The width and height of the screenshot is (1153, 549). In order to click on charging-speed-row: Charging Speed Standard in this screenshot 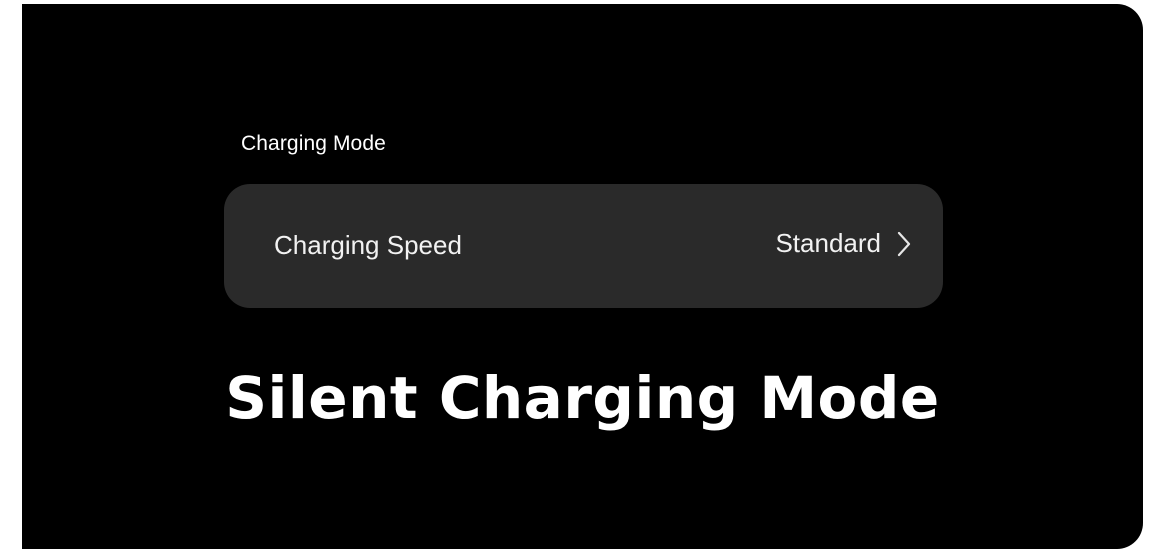, I will do `click(583, 246)`.